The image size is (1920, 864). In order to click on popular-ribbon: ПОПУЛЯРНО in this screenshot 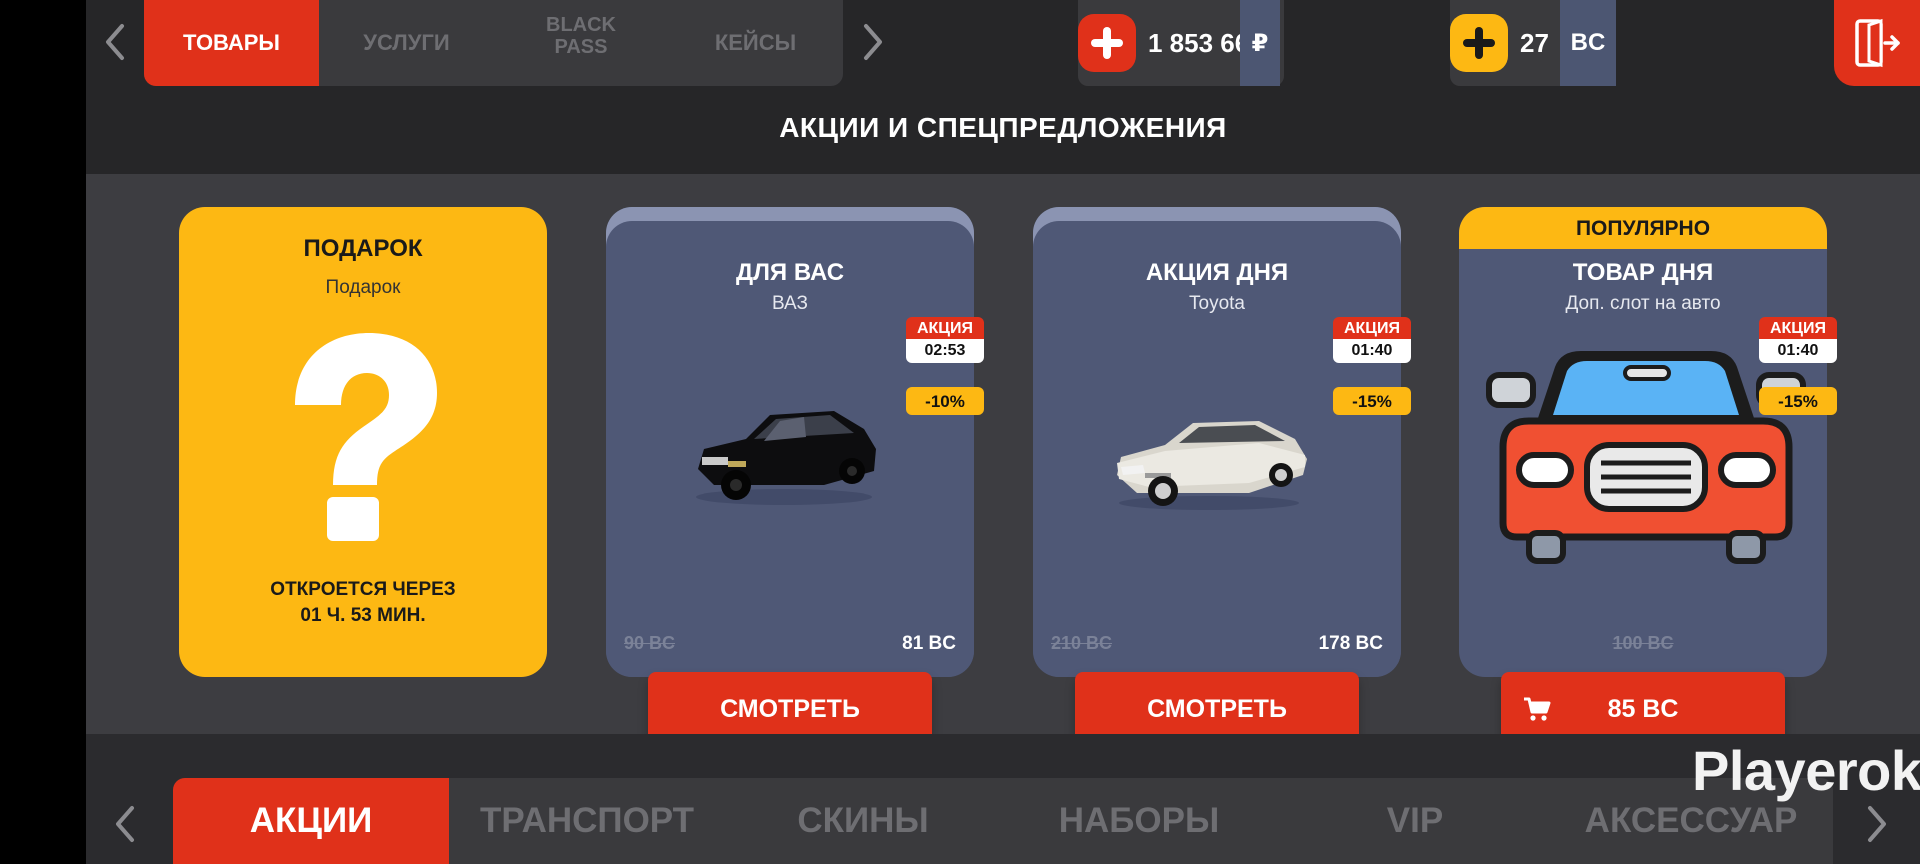, I will do `click(1643, 228)`.